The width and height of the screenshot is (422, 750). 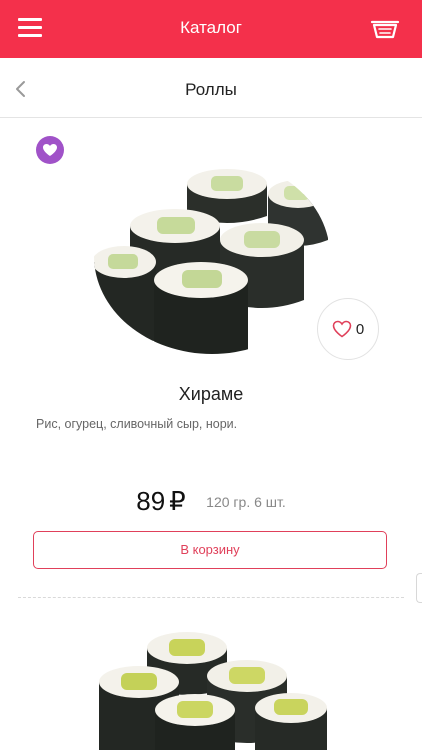 What do you see at coordinates (210, 550) in the screenshot?
I see `add-to-cart-button: В корзину` at bounding box center [210, 550].